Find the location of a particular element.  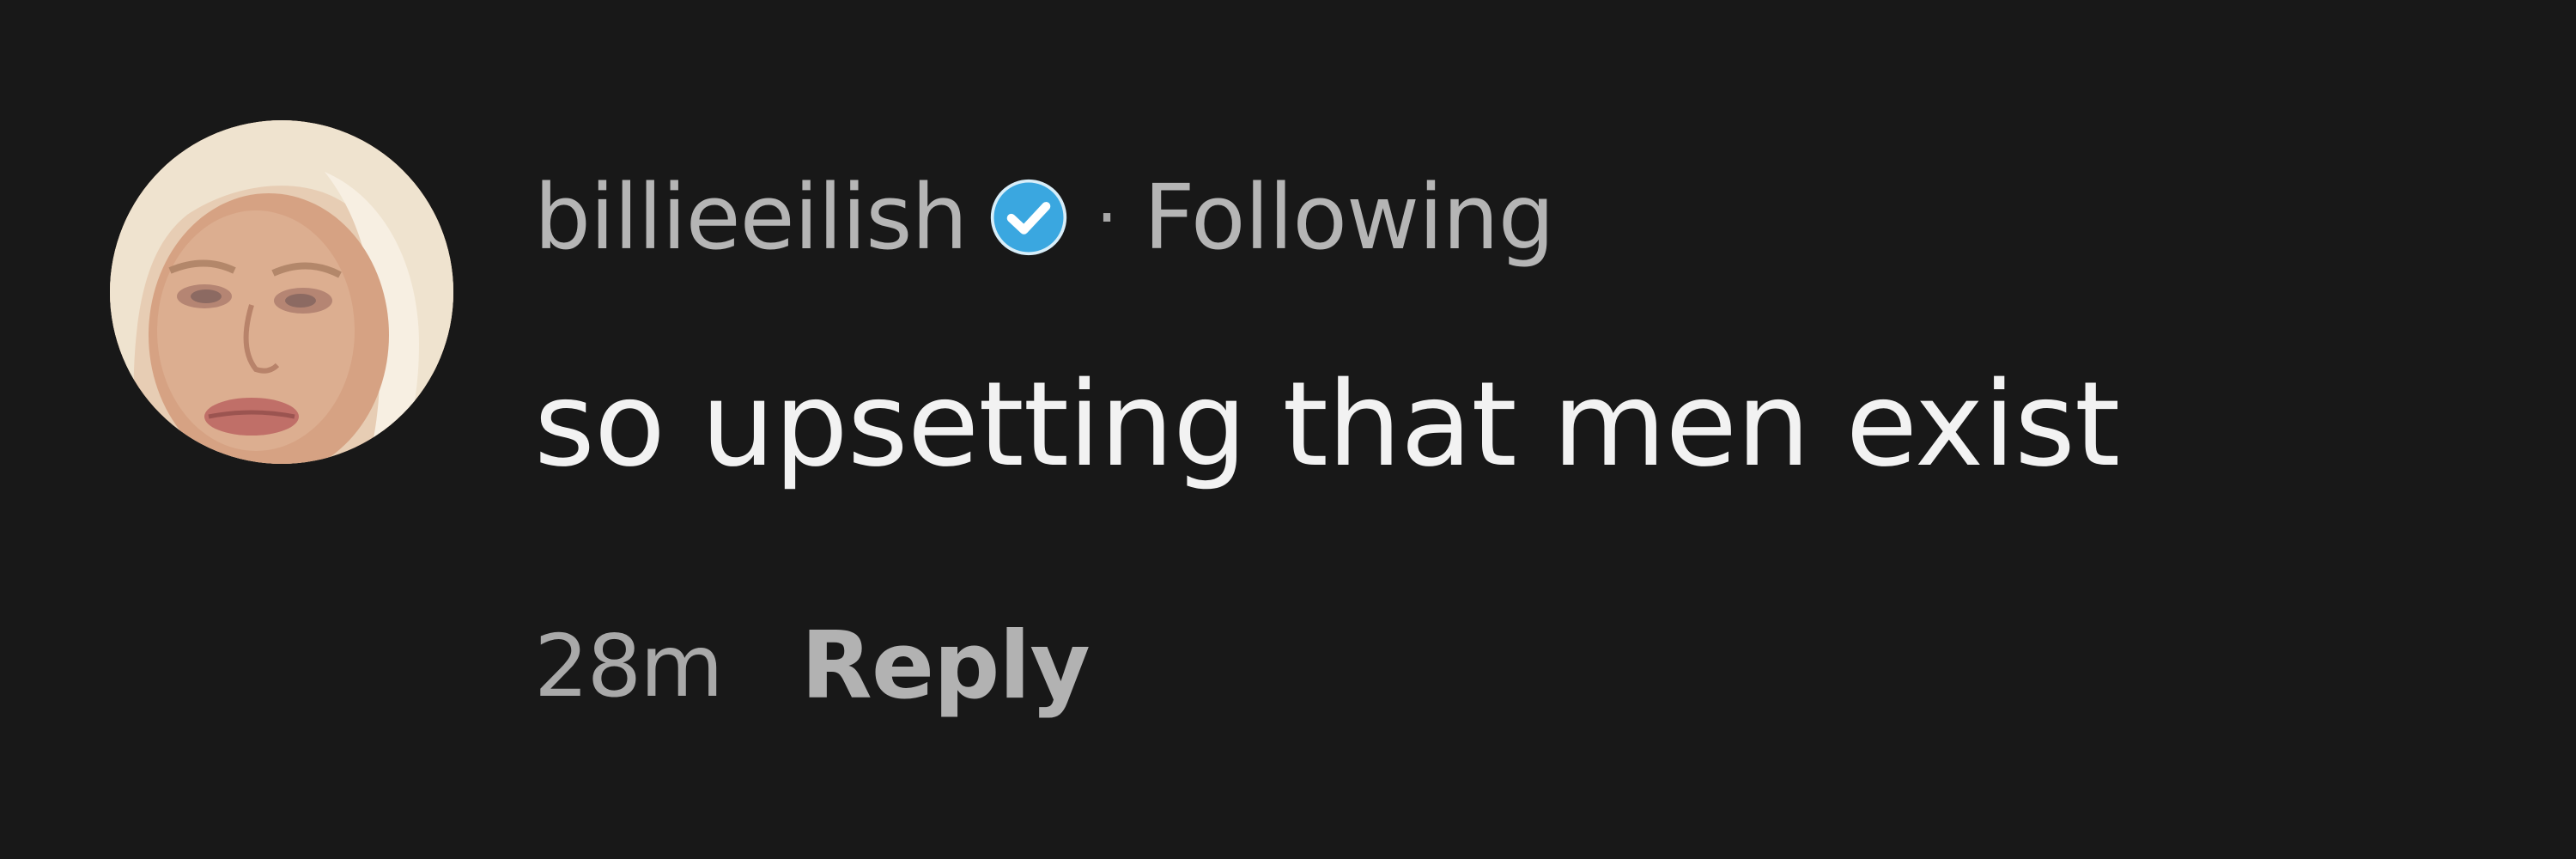

comment-meta: 28m Reply is located at coordinates (812, 666).